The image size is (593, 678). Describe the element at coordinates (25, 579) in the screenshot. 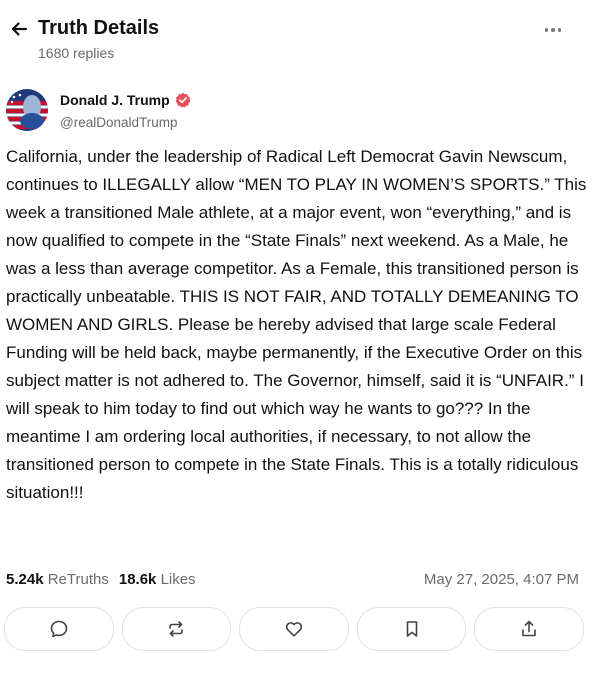

I see `retruths-count: 5.24k` at that location.